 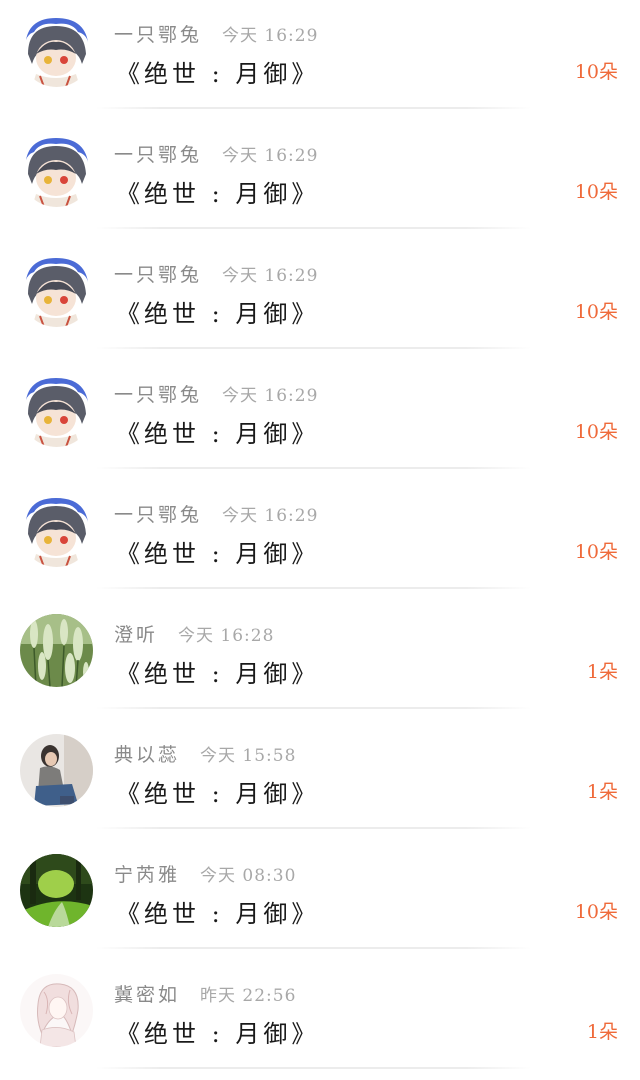 I want to click on timestamp: 今天 16:28, so click(x=226, y=636).